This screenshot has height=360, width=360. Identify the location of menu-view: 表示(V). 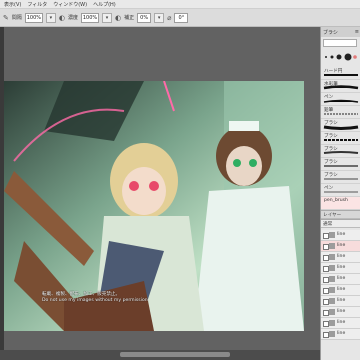
(12, 4).